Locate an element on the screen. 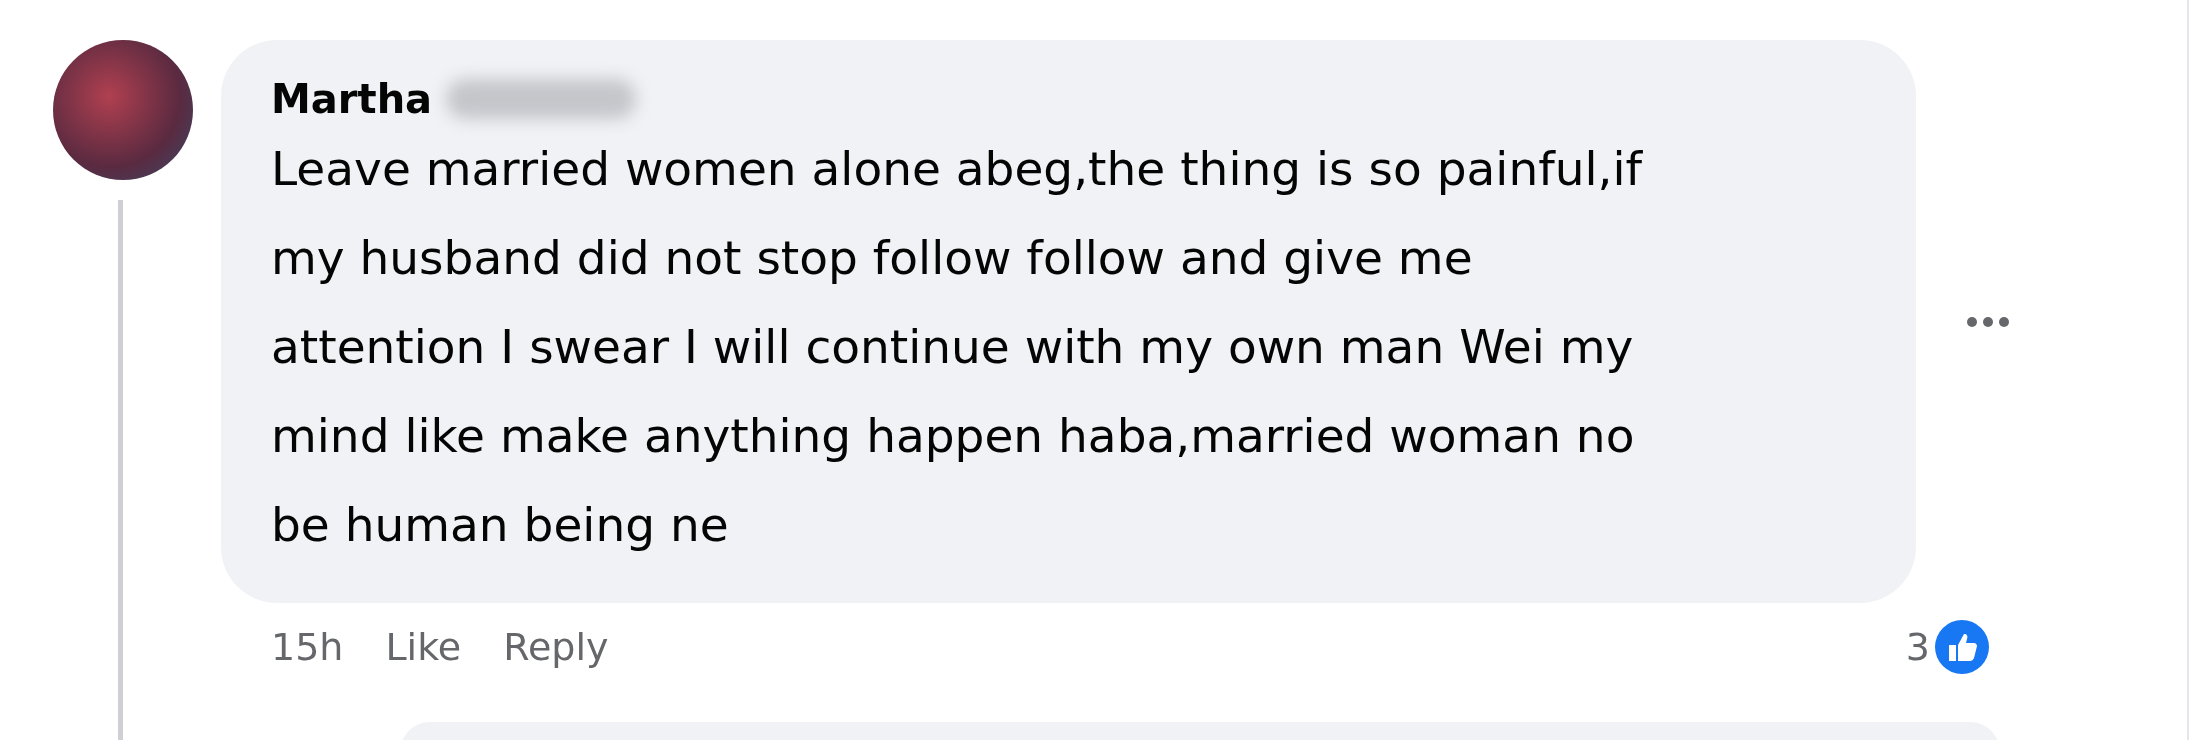  like-button: Like is located at coordinates (423, 647).